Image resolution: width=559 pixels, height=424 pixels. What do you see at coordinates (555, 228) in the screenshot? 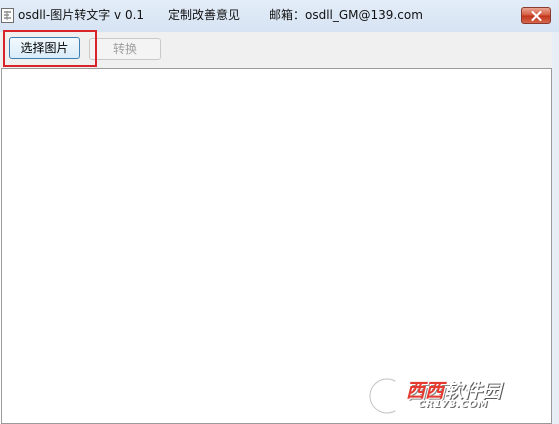
I see `window-right-edge` at bounding box center [555, 228].